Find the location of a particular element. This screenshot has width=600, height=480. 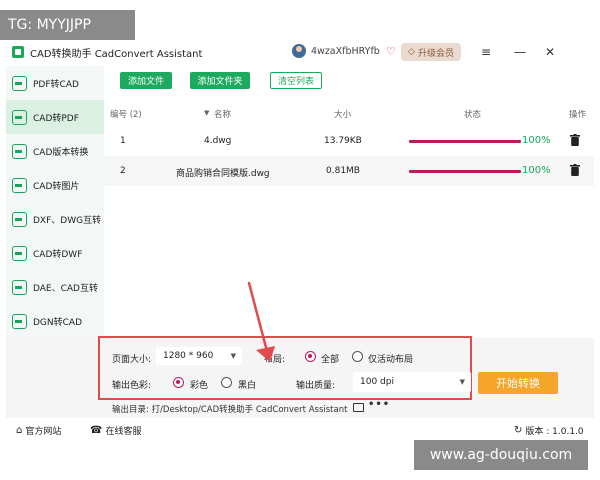

sidebar-item-dxf-dwg: DXF、DWG互转 is located at coordinates (55, 219).